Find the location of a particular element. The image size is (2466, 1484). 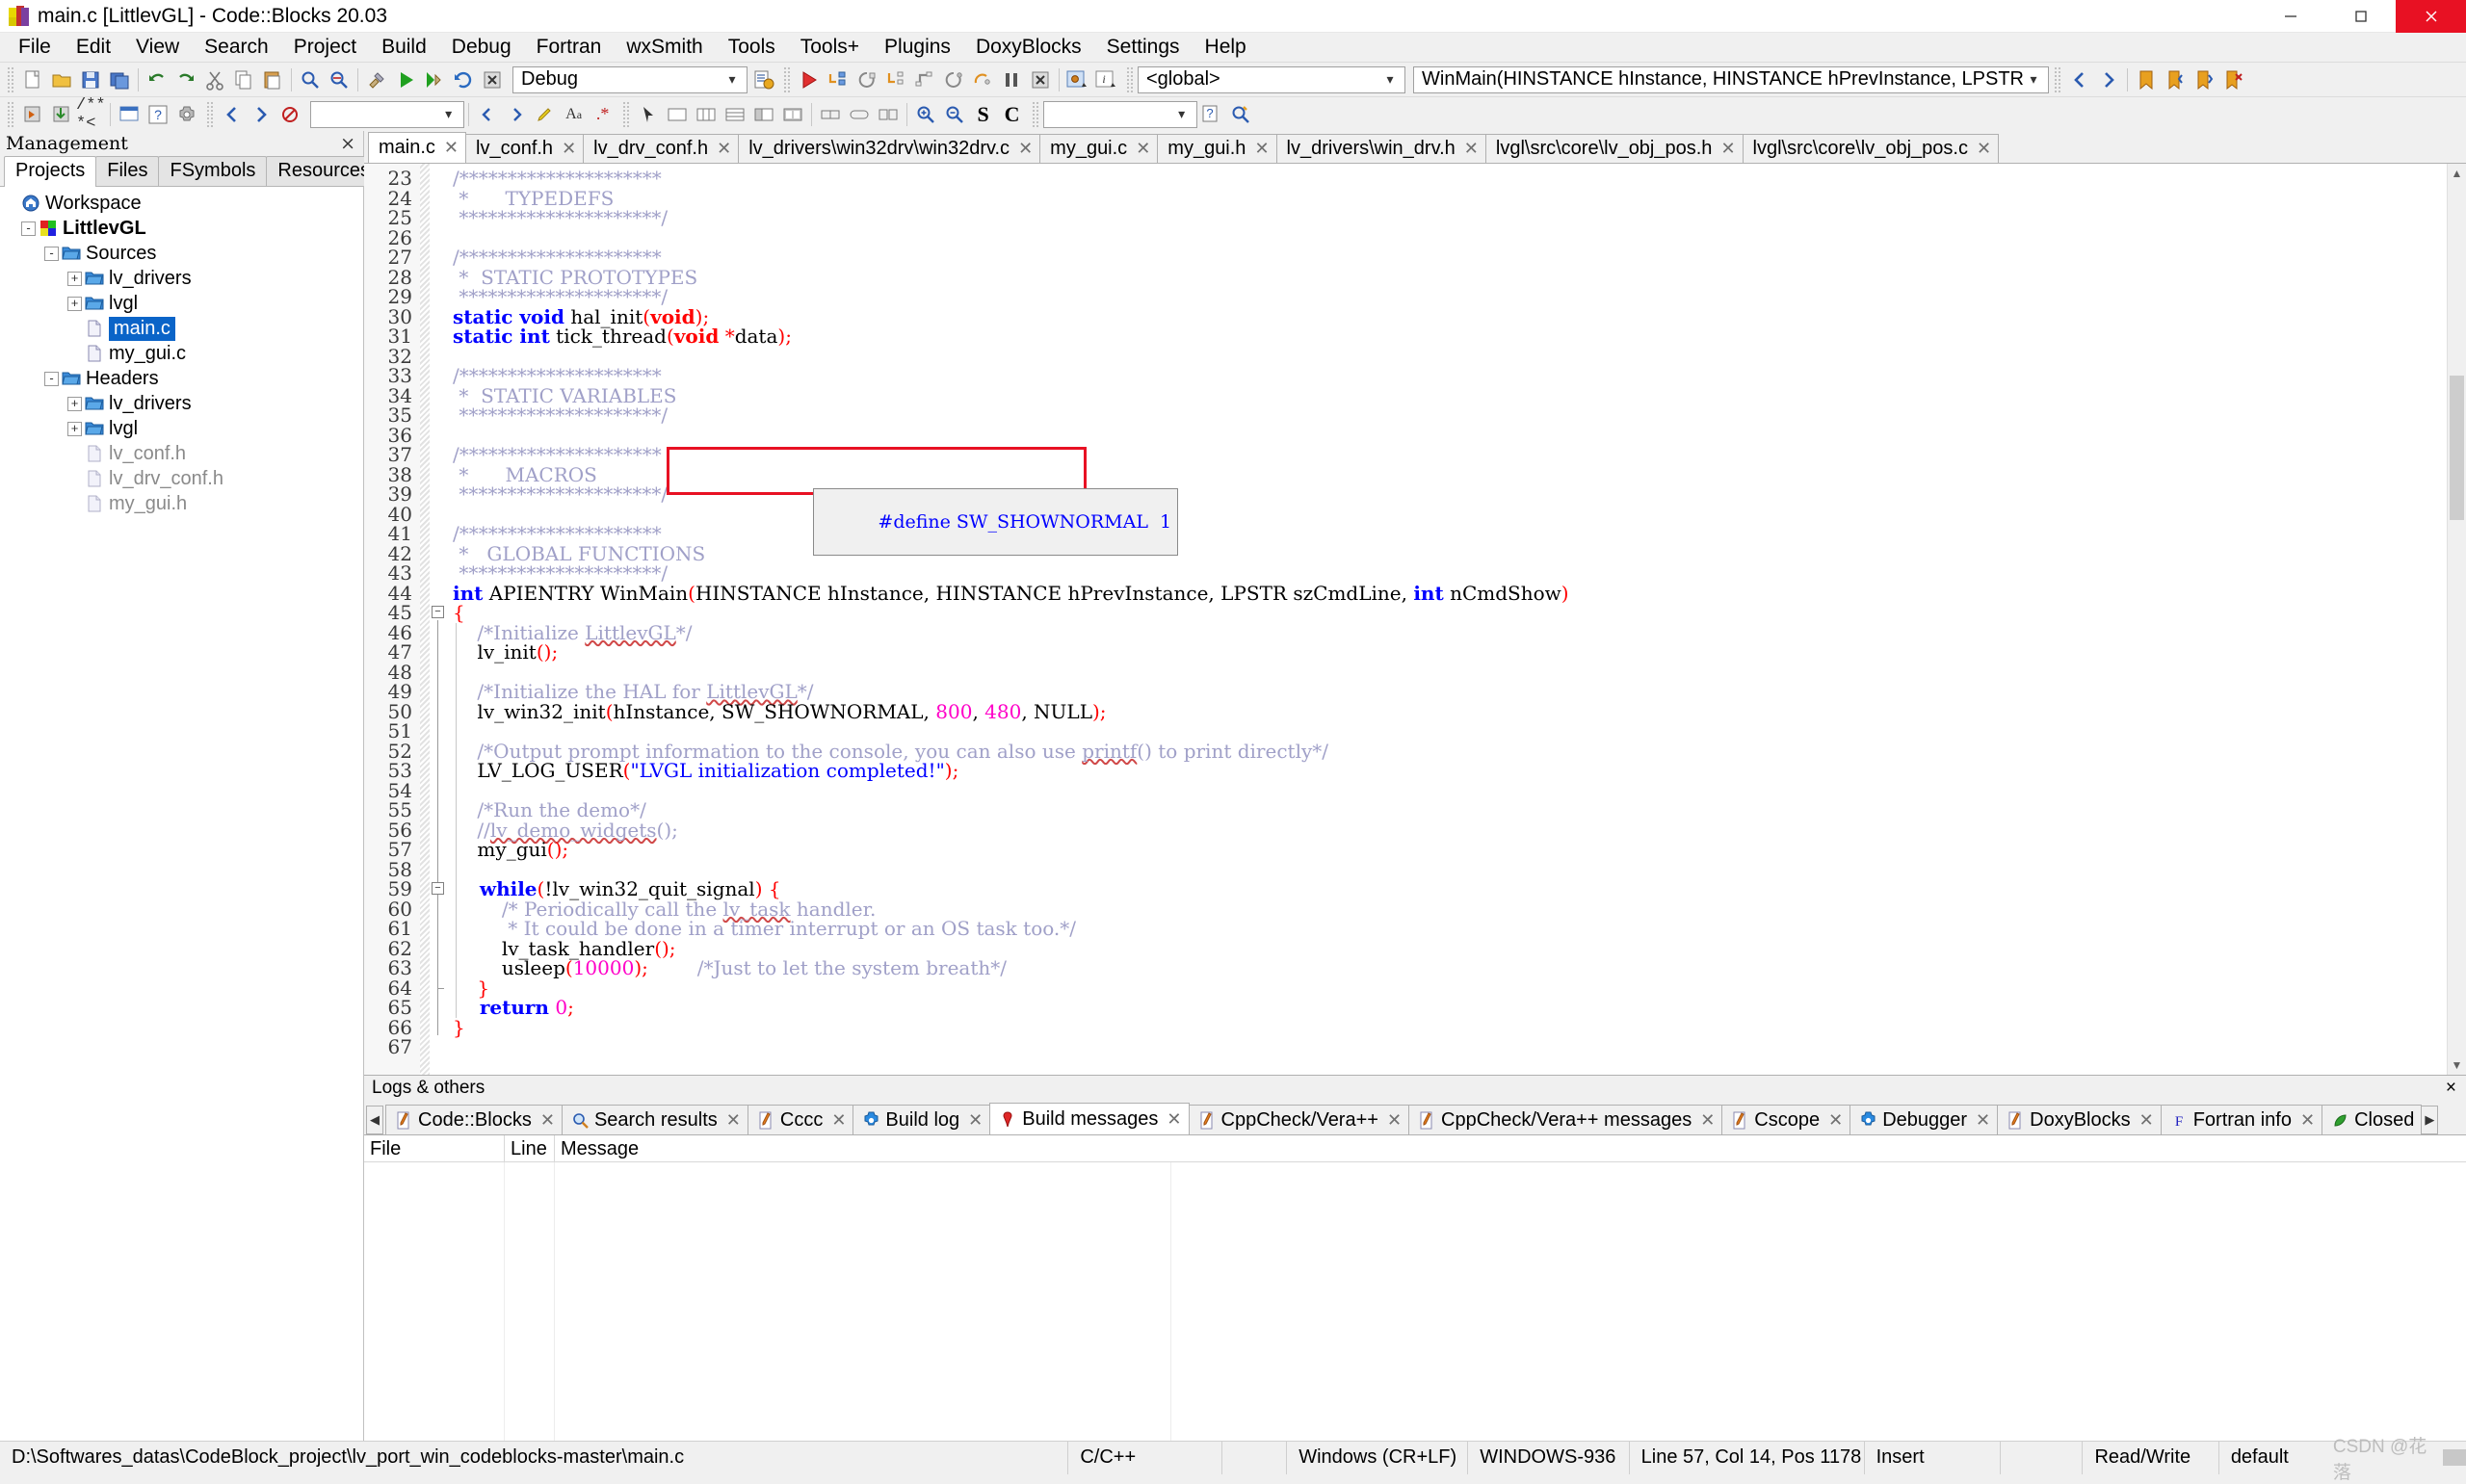

wxsmith-toolbar-grip is located at coordinates (625, 114).